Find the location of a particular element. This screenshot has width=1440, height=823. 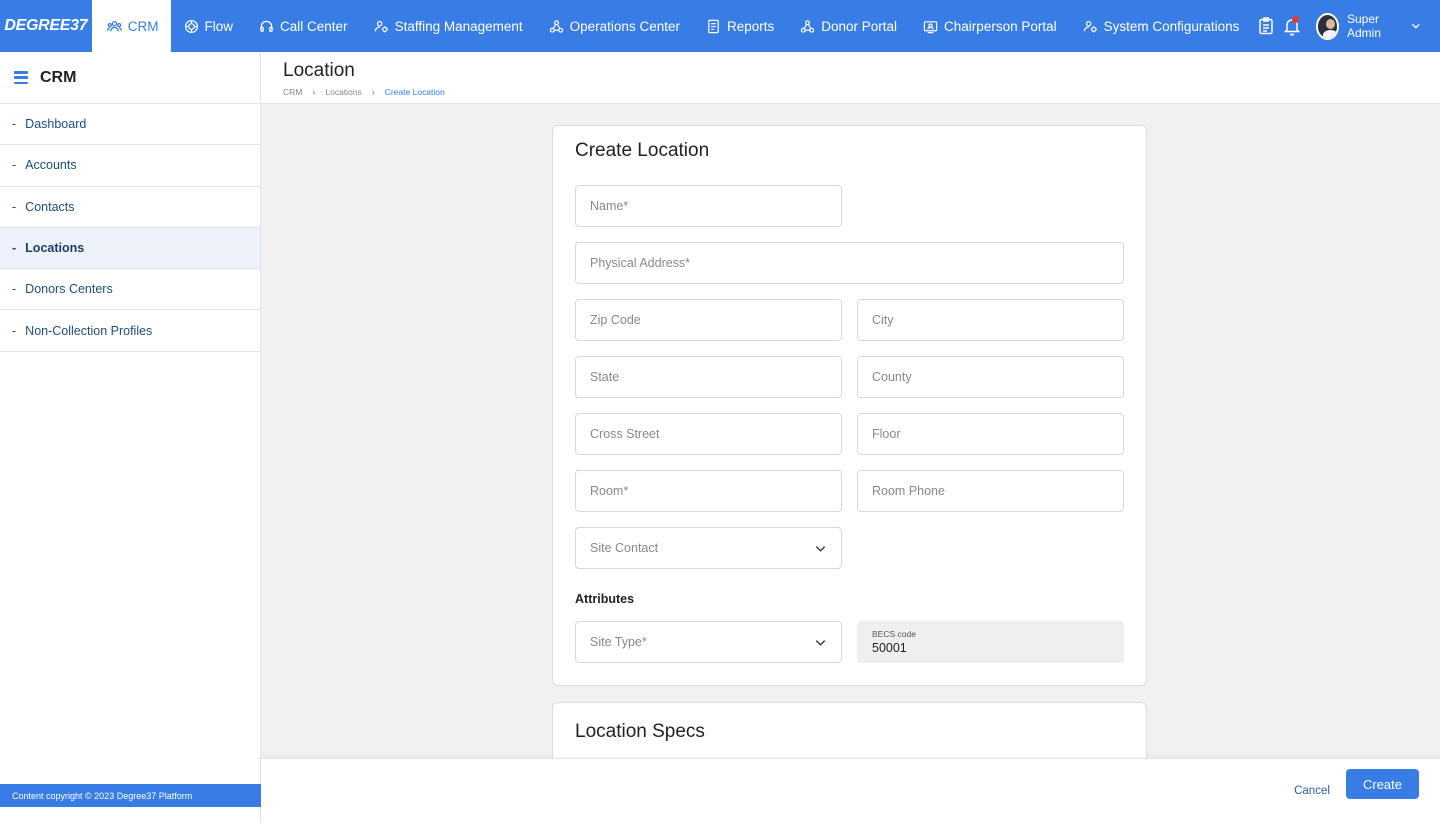

zip-code-field: Zip Code is located at coordinates (708, 320).